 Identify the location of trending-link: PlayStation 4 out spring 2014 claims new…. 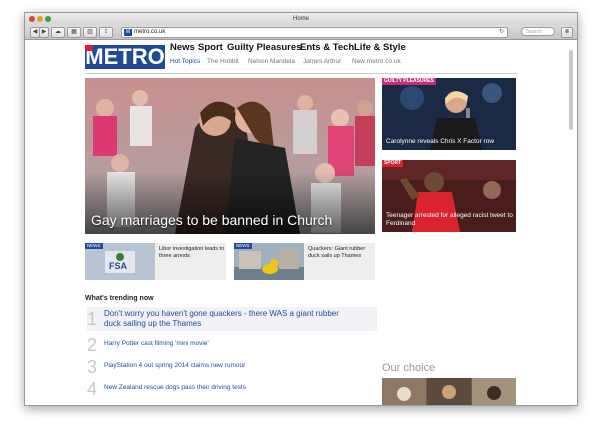
(174, 365).